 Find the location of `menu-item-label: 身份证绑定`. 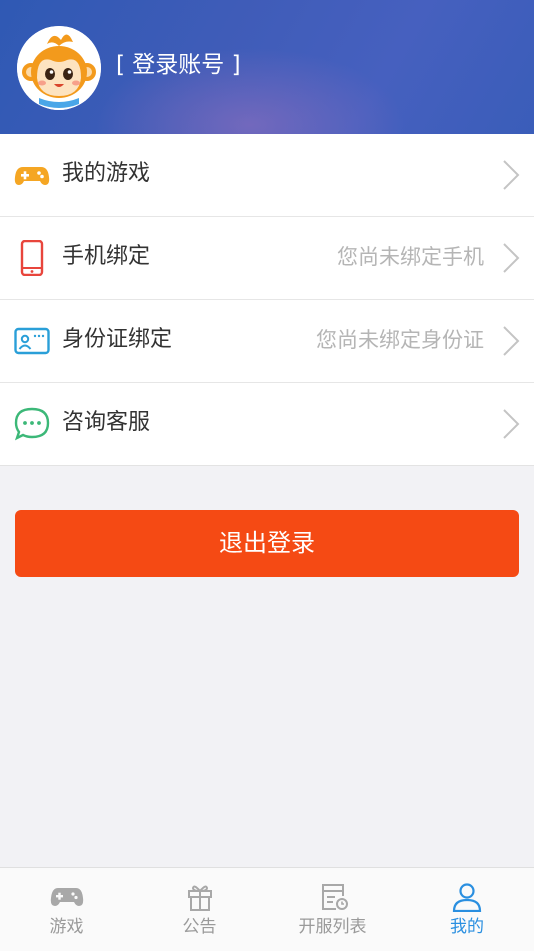

menu-item-label: 身份证绑定 is located at coordinates (117, 339).